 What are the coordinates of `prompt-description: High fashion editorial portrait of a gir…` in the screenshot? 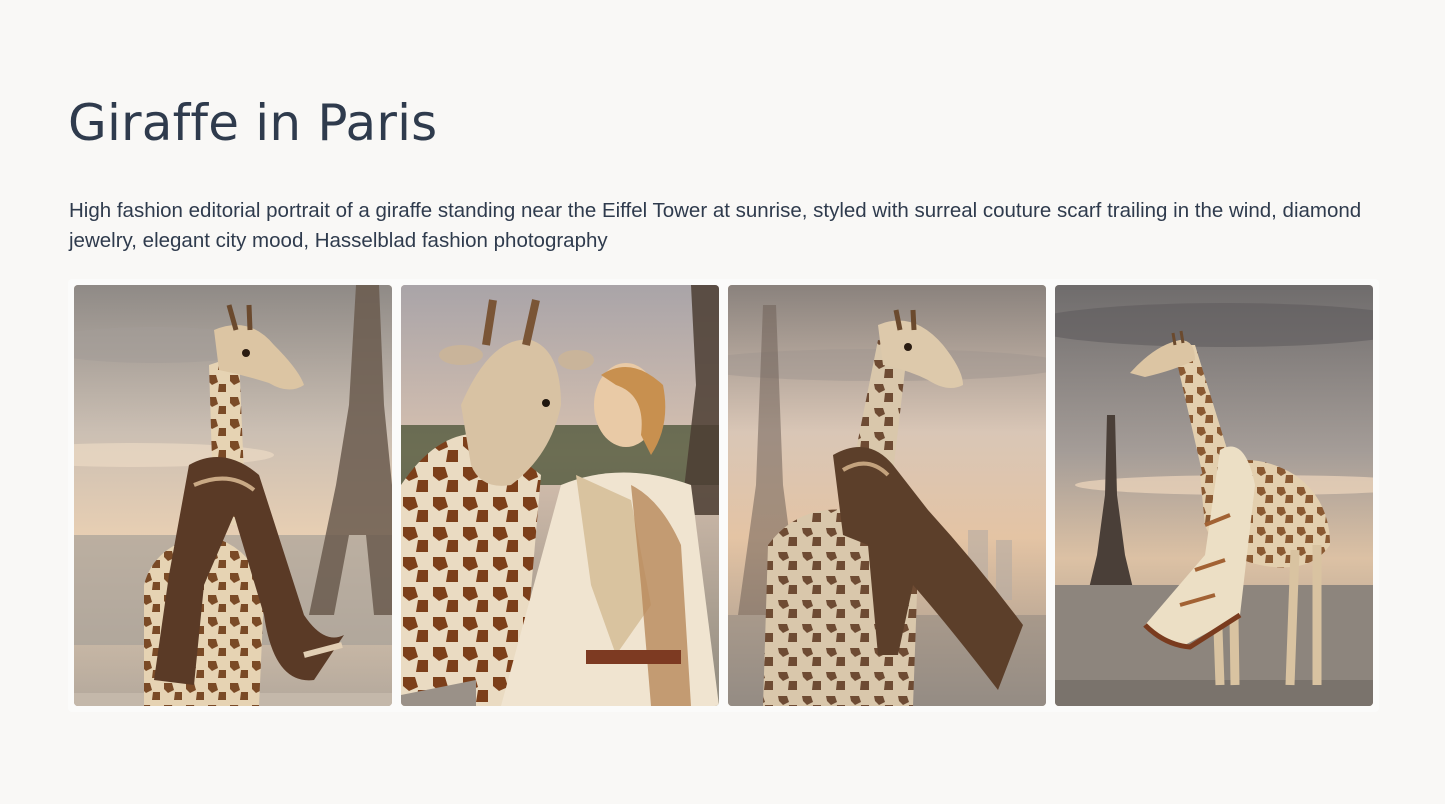 It's located at (715, 225).